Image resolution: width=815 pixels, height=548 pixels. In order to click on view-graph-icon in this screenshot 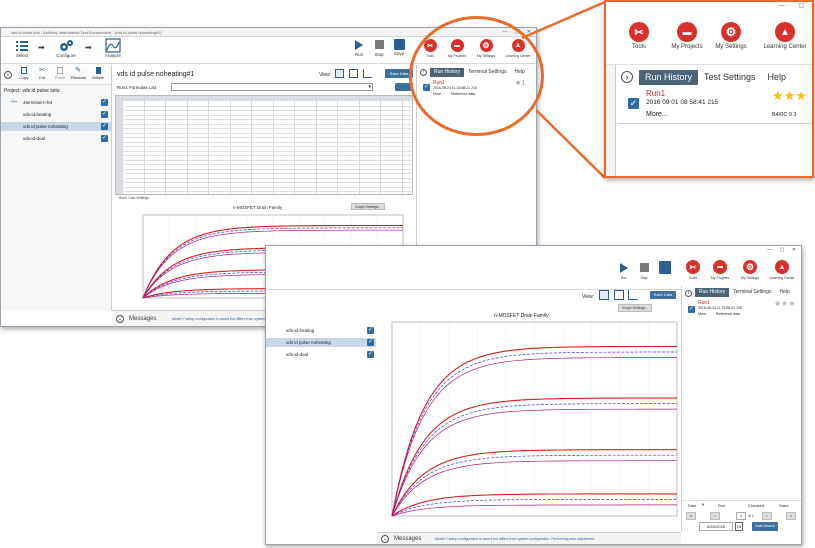, I will do `click(604, 295)`.